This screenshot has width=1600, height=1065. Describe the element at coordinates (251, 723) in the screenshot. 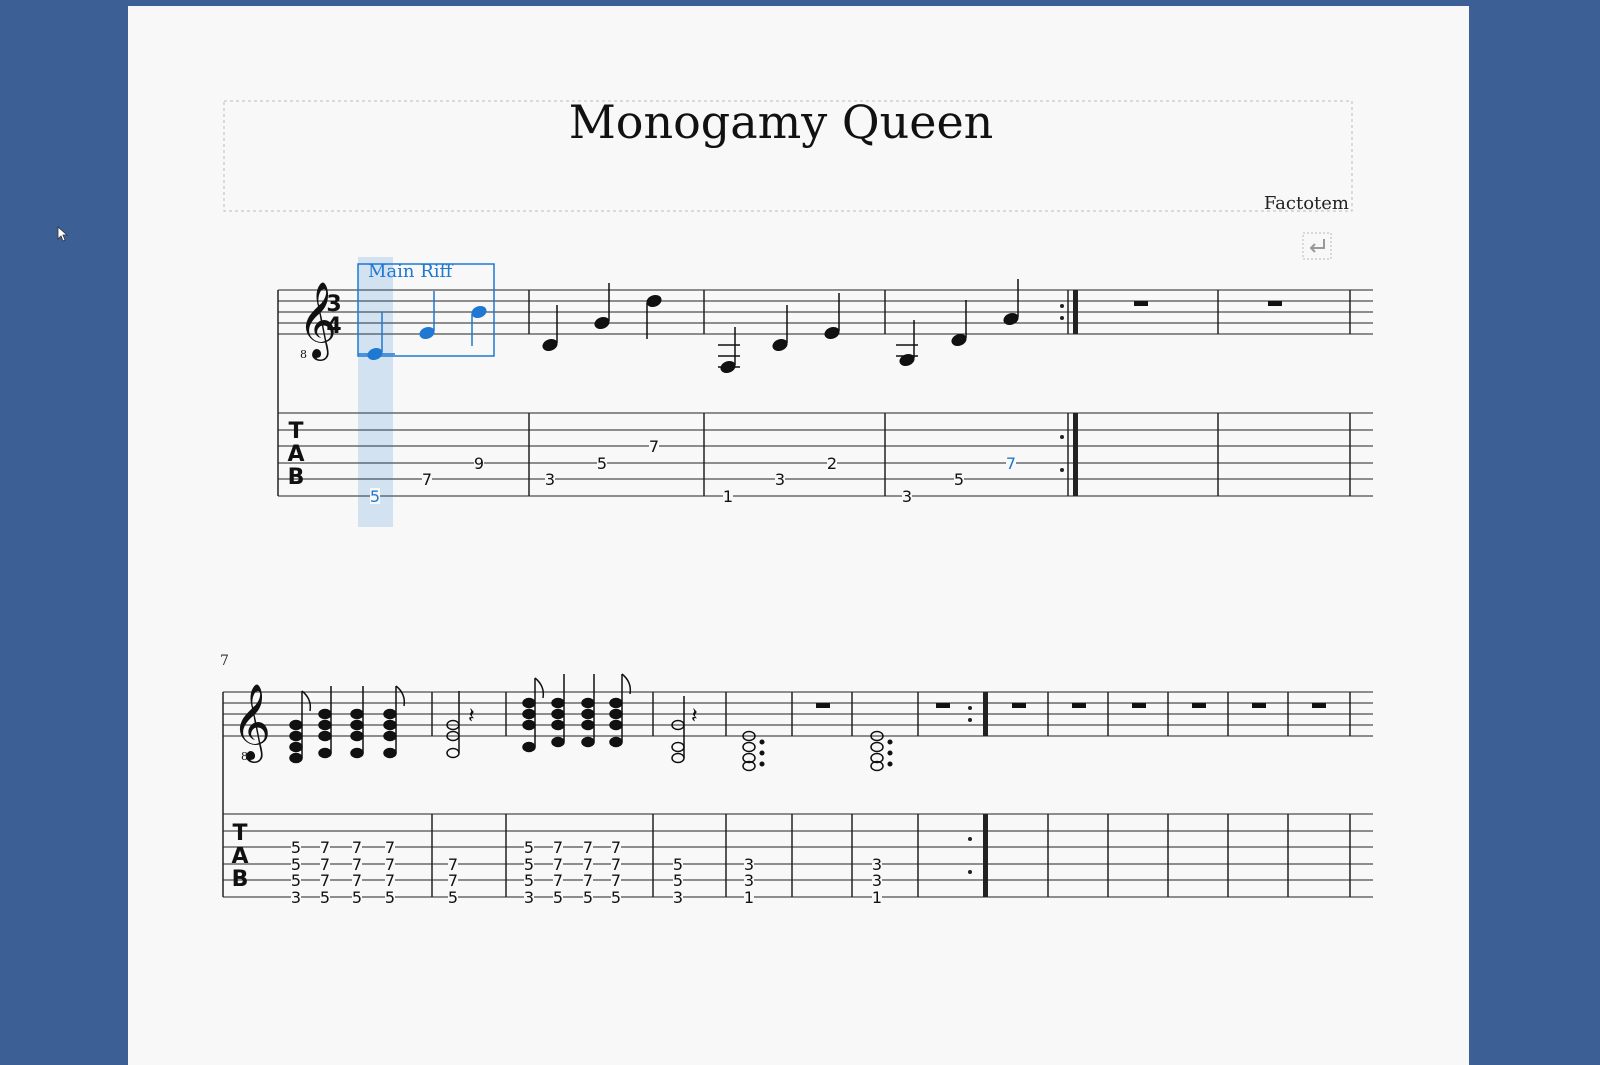

I see `treble-clef-icon: 𝄞` at that location.